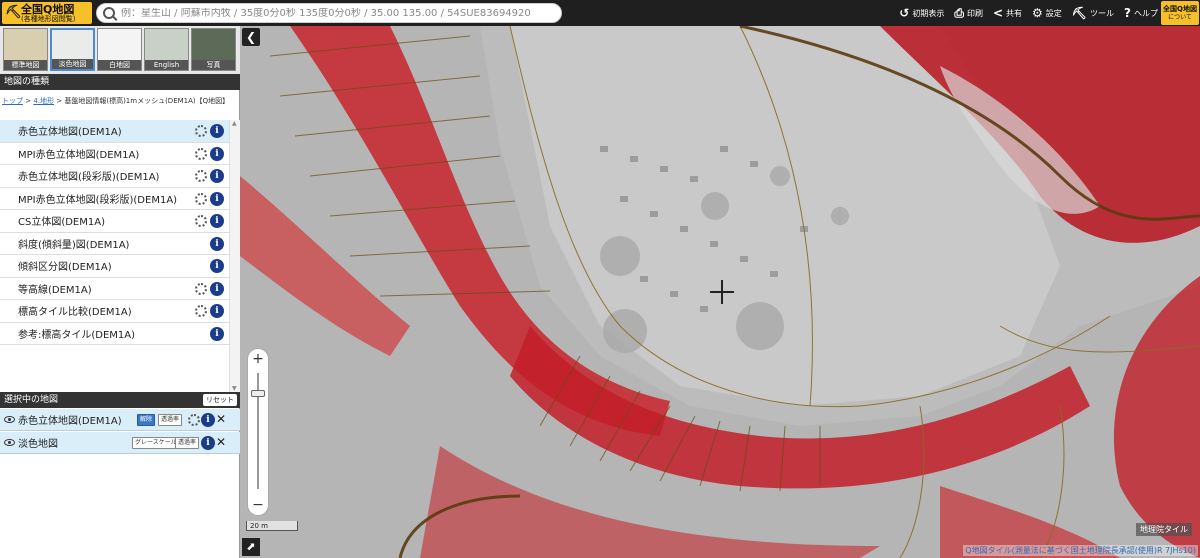 The image size is (1200, 558). I want to click on maptype-title: 地図の種類, so click(120, 82).